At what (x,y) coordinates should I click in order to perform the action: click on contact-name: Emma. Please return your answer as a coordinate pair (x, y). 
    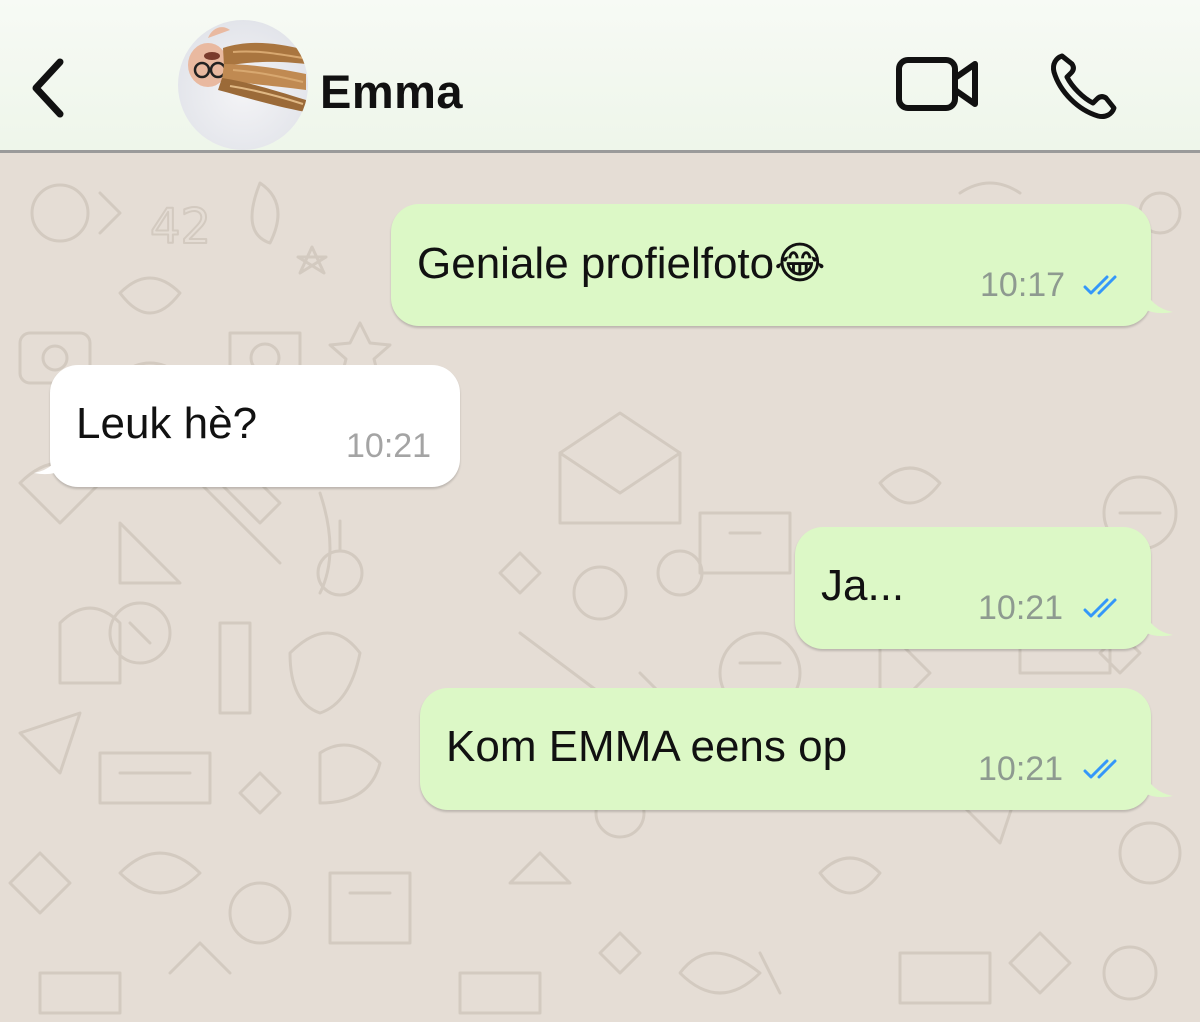
    Looking at the image, I should click on (391, 91).